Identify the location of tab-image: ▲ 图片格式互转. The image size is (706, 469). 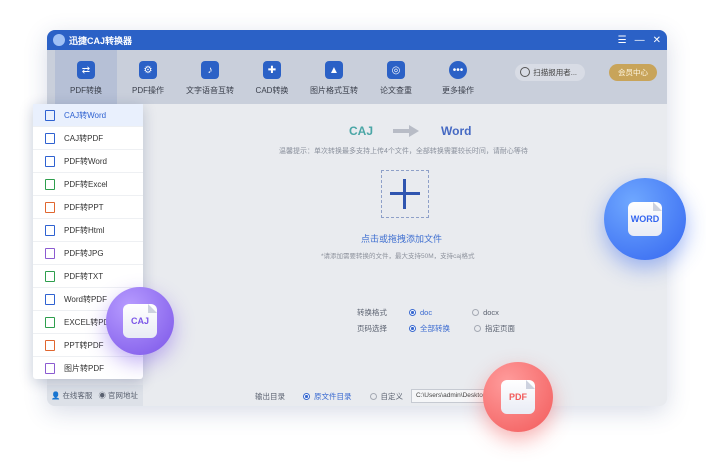
(334, 73).